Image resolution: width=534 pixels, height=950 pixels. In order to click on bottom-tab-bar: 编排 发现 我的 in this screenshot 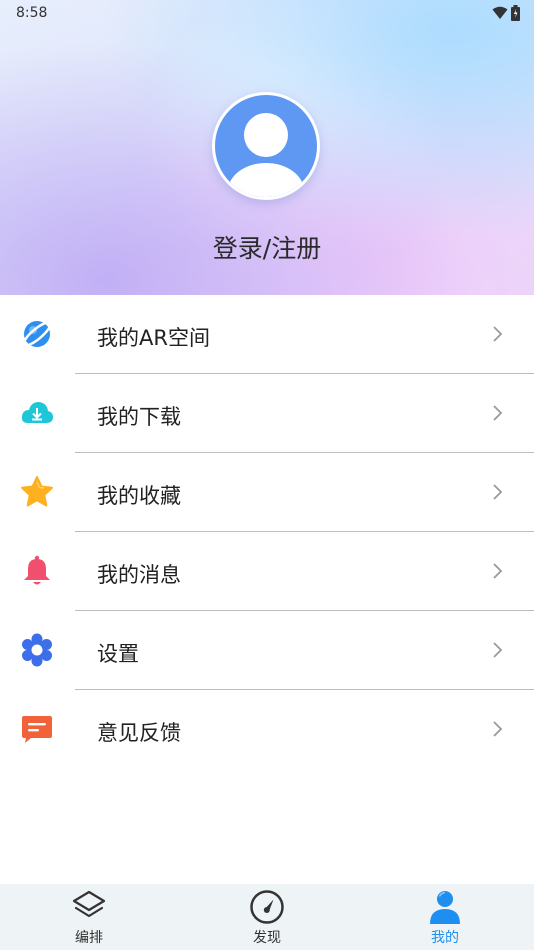, I will do `click(267, 917)`.